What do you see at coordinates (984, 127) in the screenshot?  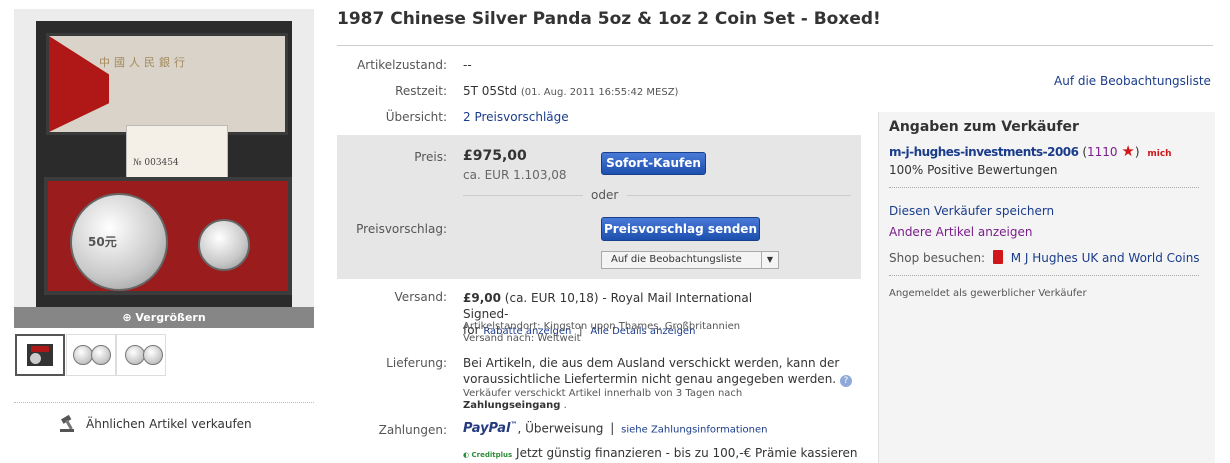 I see `seller-heading: Angaben zum Verkäufer` at bounding box center [984, 127].